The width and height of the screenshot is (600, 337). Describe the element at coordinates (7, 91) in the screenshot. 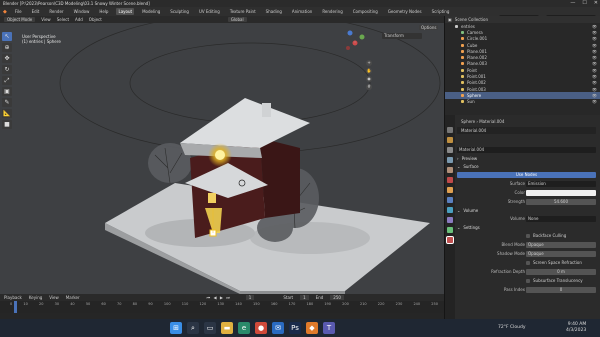

I see `transform-tool-icon: ▣` at that location.